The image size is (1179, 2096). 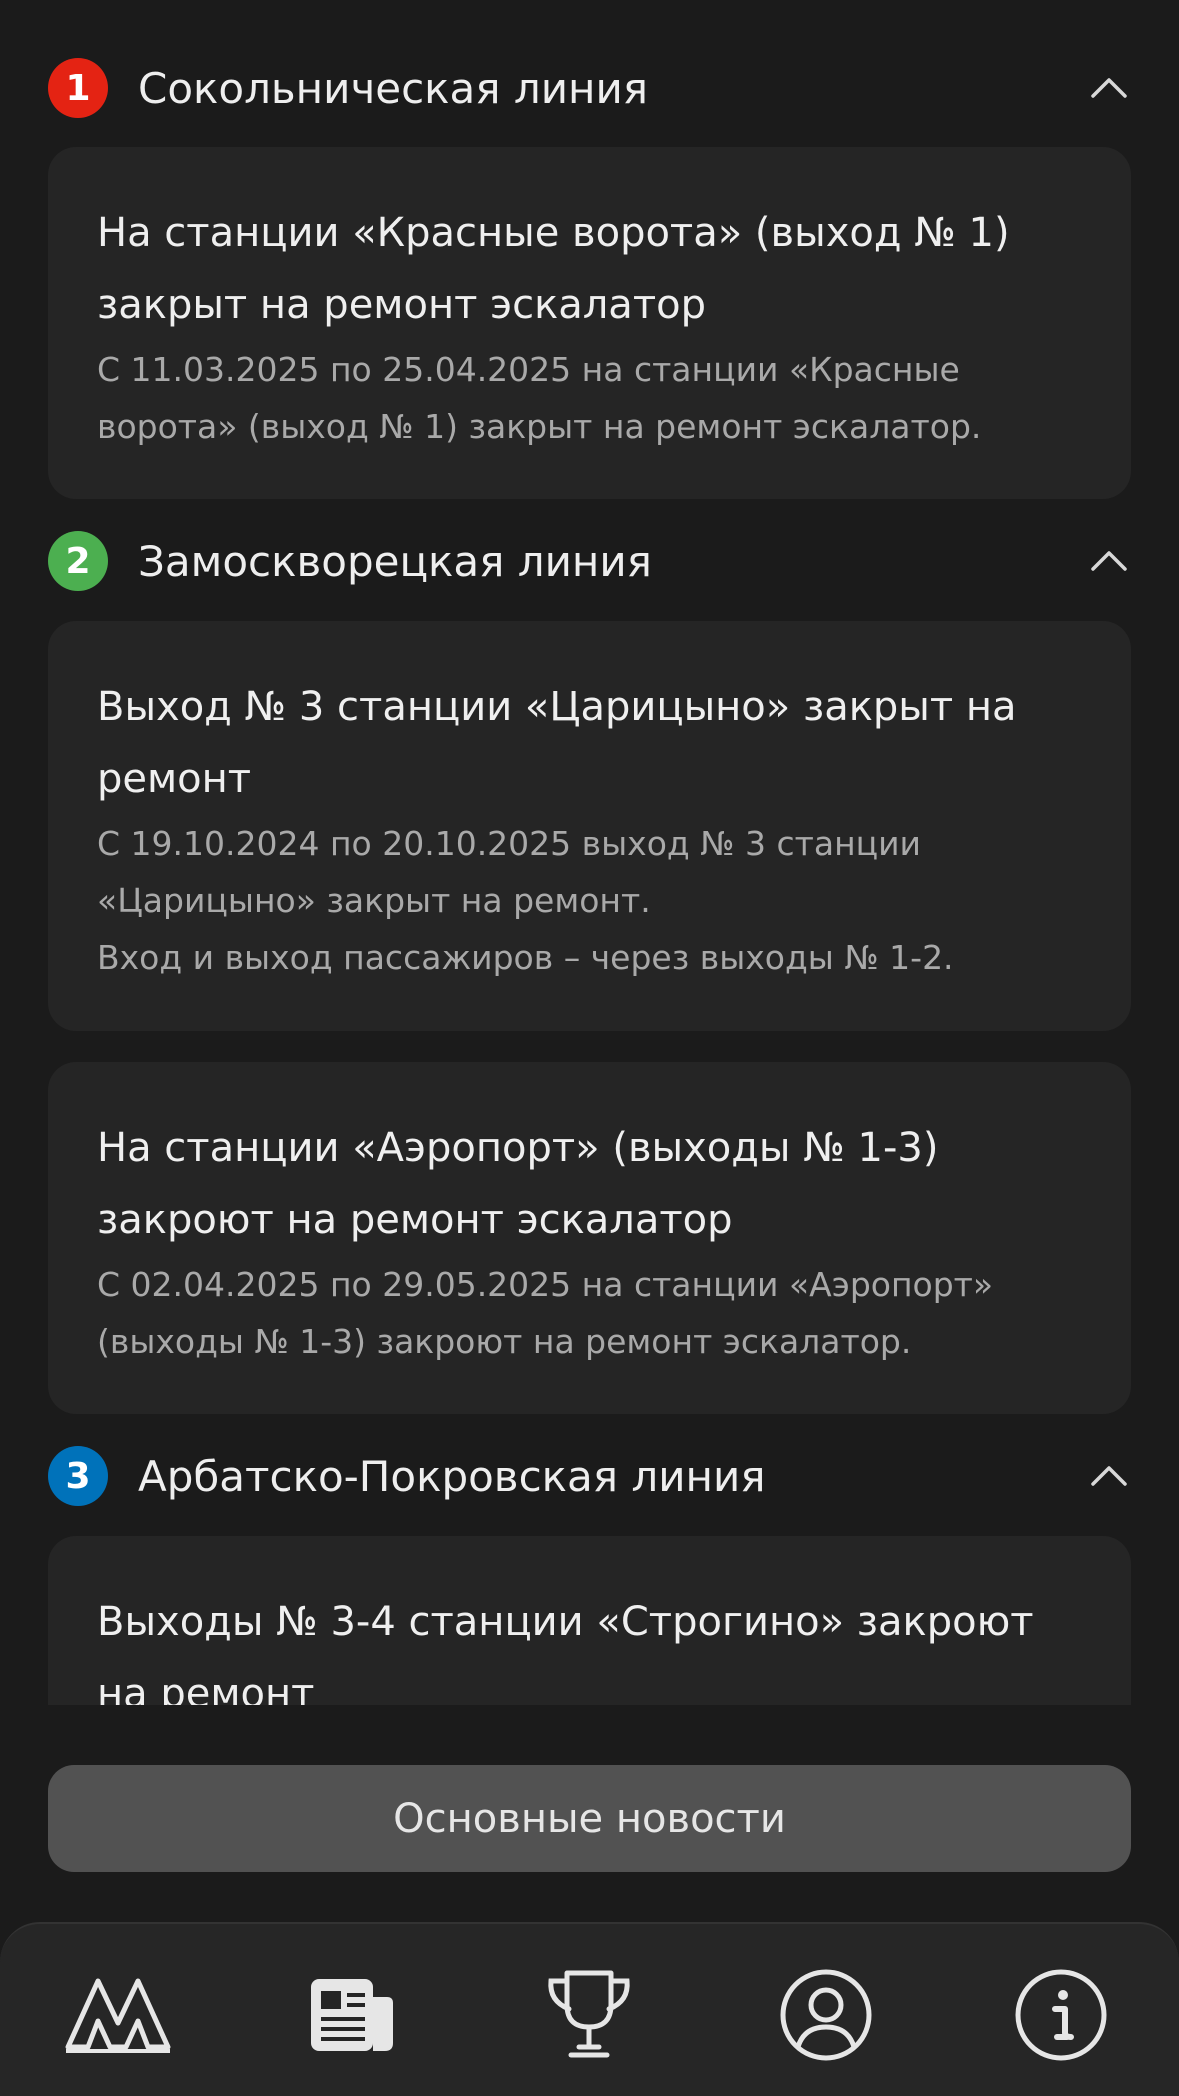 I want to click on line-header-sokolnicheskaya: 1 Сокольническая линия, so click(x=589, y=88).